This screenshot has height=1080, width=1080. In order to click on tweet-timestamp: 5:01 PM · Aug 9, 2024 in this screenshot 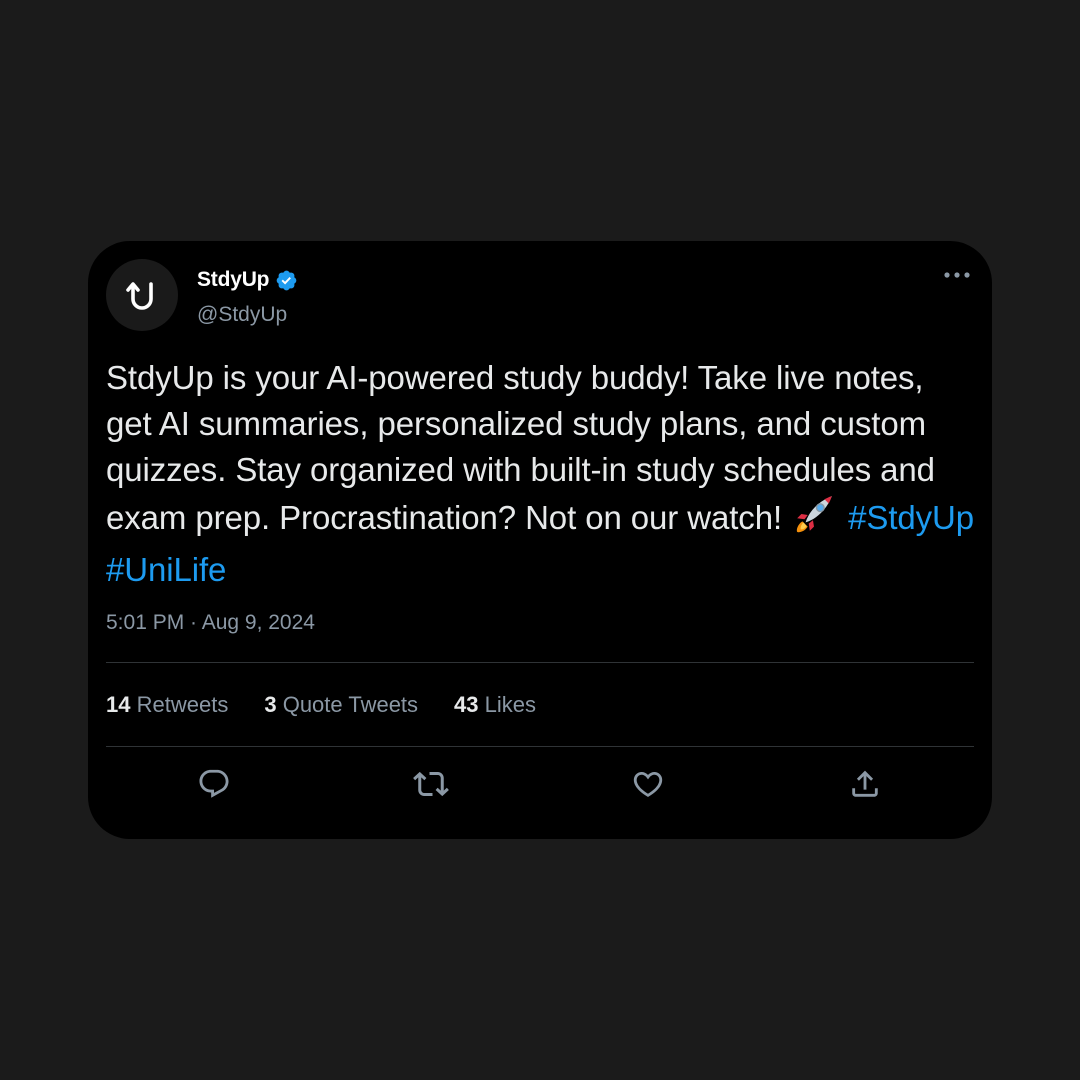, I will do `click(210, 623)`.